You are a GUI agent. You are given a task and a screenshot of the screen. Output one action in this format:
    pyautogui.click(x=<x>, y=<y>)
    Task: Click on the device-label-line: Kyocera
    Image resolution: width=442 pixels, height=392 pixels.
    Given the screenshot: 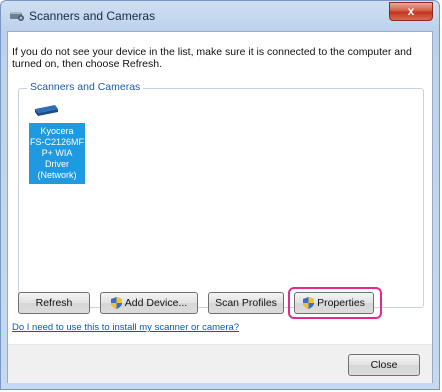 What is the action you would take?
    pyautogui.click(x=57, y=131)
    